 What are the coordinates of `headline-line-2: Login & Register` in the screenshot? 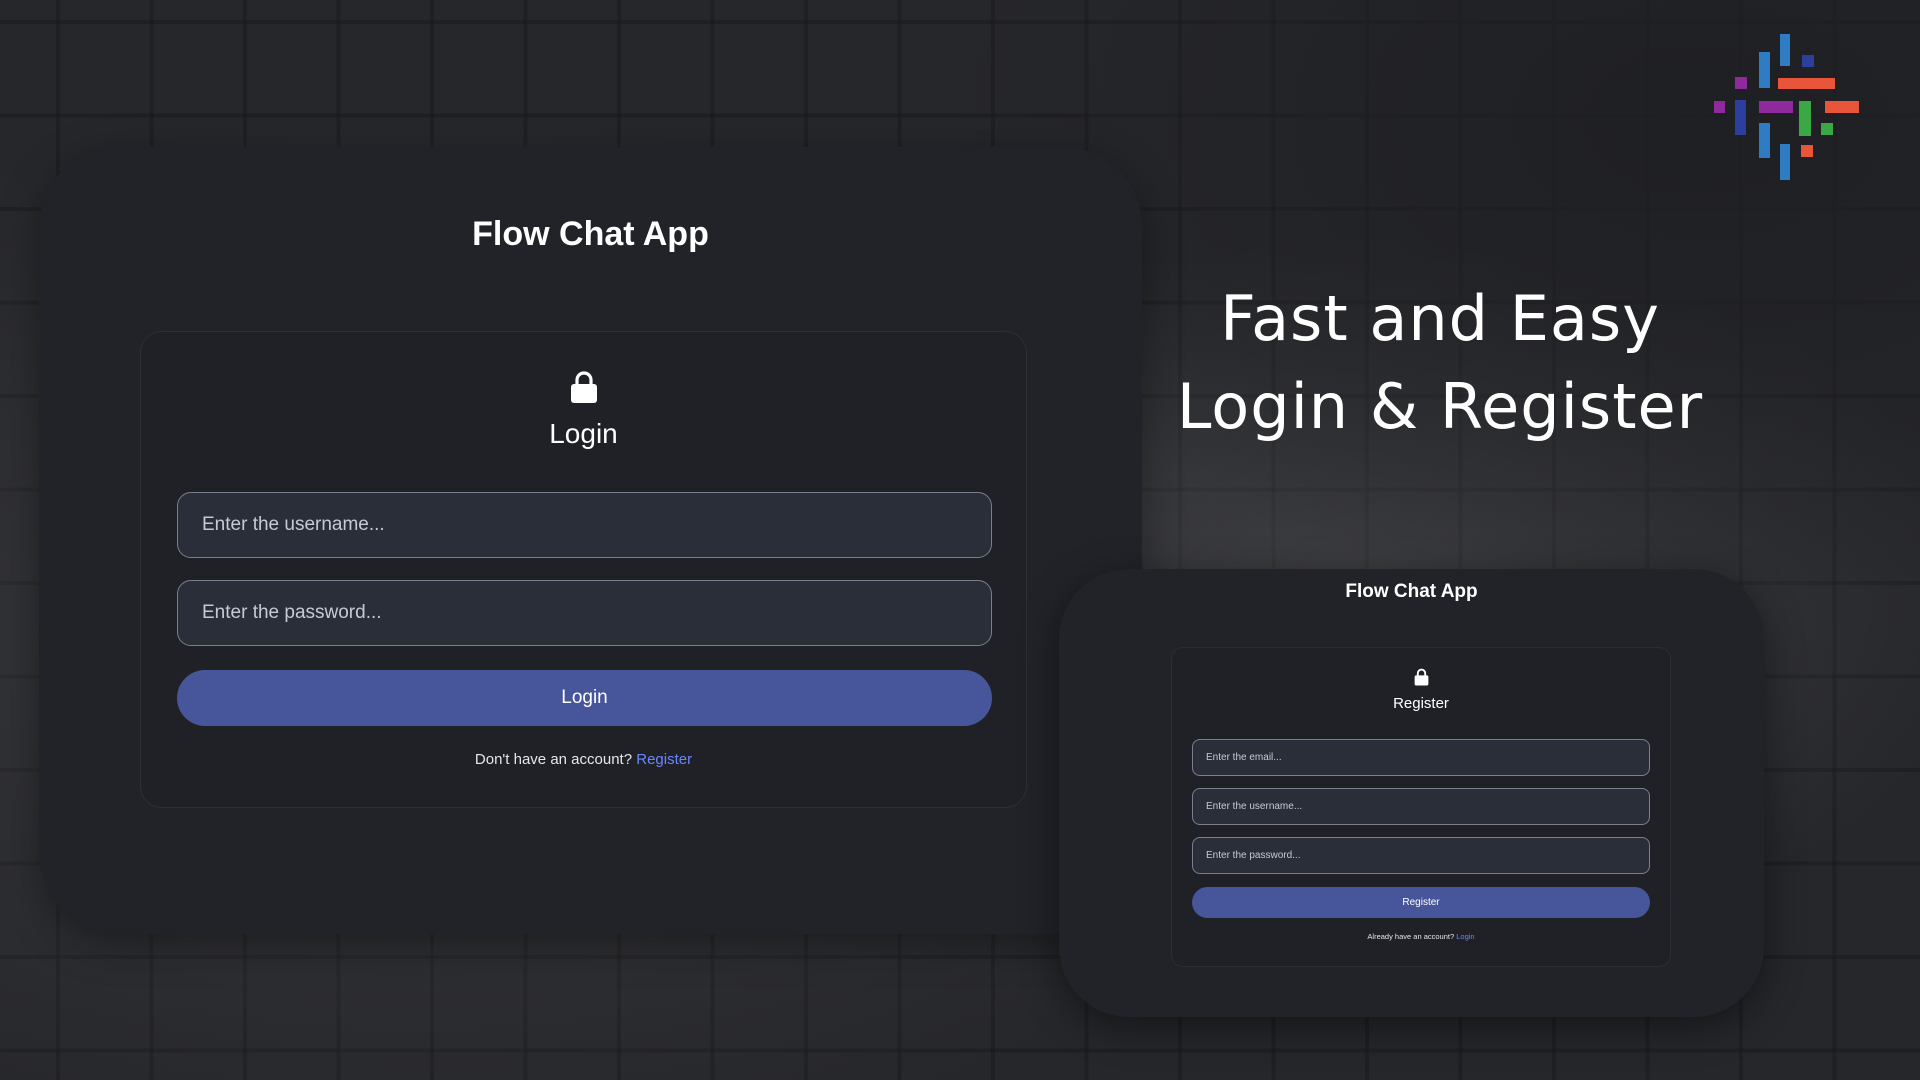 It's located at (1440, 406).